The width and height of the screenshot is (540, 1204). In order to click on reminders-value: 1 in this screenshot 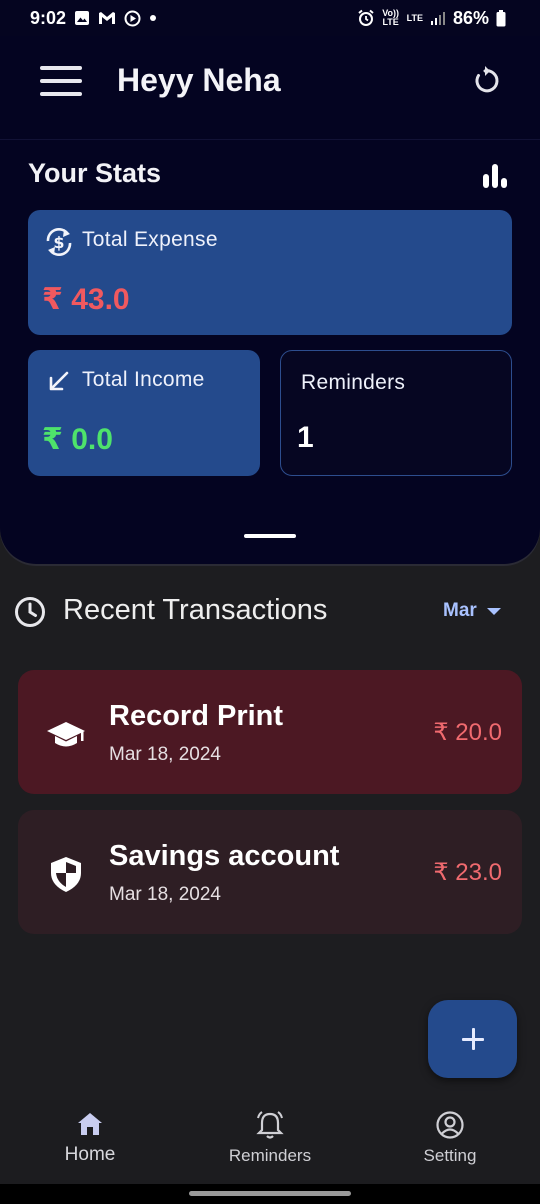, I will do `click(305, 437)`.